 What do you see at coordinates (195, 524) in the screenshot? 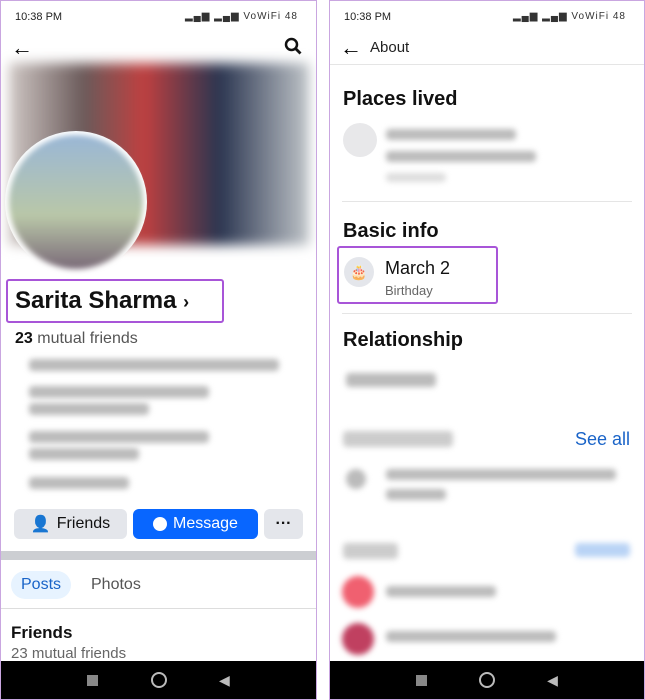
I see `message-button: Message` at bounding box center [195, 524].